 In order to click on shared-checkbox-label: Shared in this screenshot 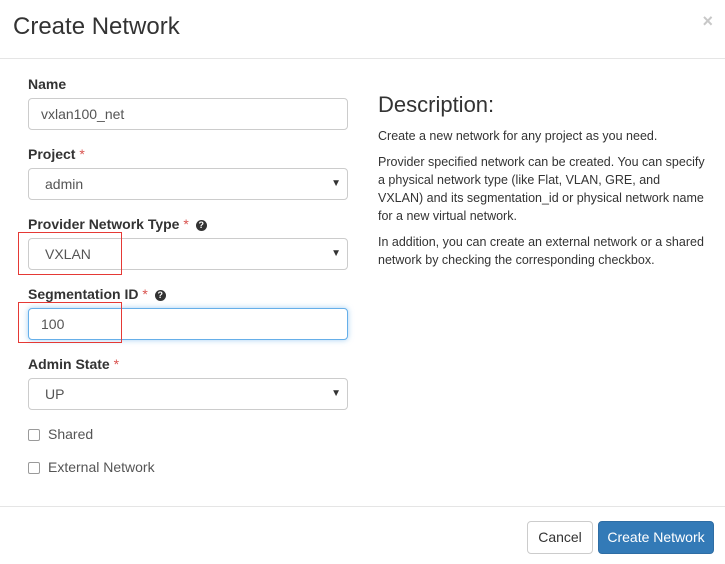, I will do `click(71, 434)`.